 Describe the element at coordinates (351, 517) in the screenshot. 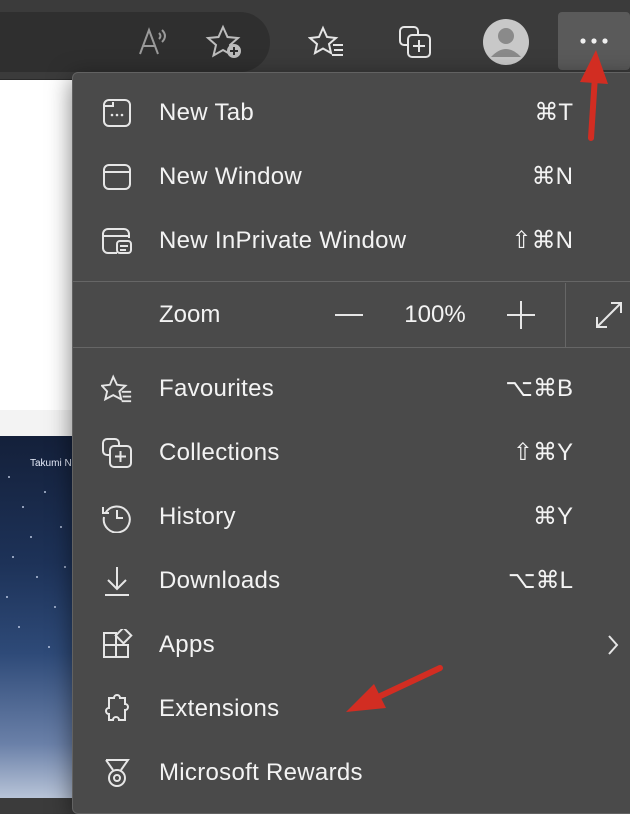

I see `menu-item-history: History ⌘Y` at that location.